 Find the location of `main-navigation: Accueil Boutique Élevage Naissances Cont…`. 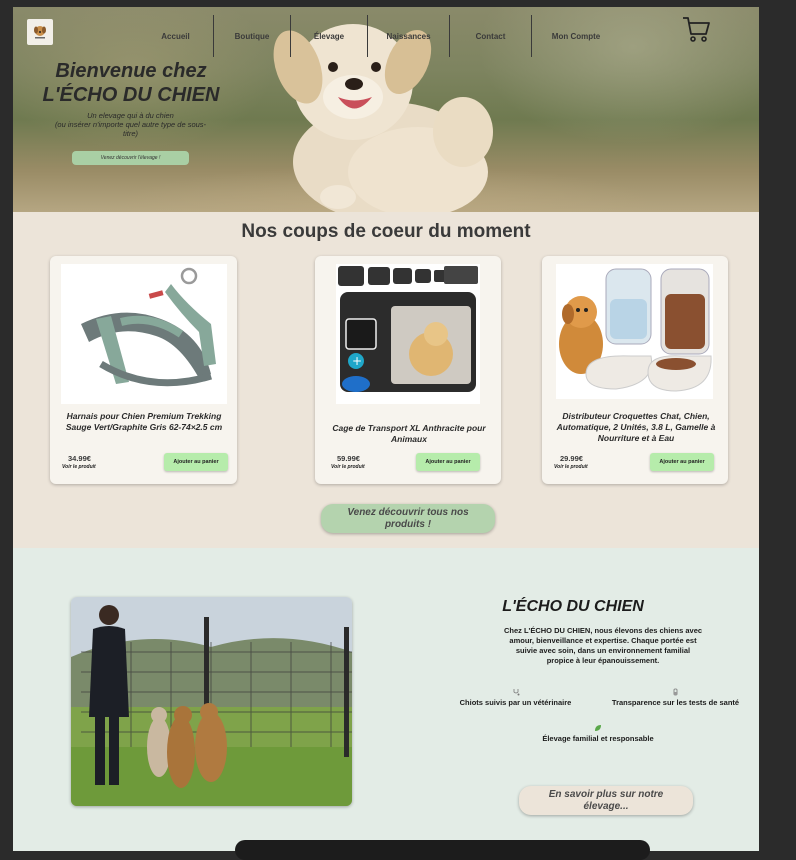

main-navigation: Accueil Boutique Élevage Naissances Cont… is located at coordinates (379, 36).